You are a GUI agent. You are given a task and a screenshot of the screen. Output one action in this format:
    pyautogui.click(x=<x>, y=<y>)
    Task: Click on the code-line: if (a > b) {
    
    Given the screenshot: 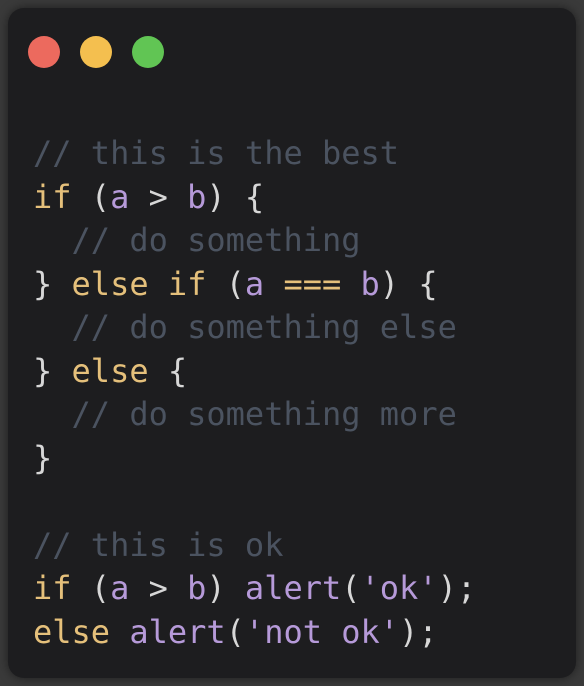 What is the action you would take?
    pyautogui.click(x=254, y=198)
    